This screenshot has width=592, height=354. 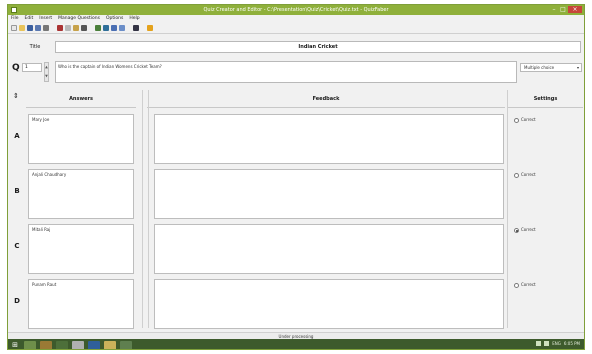 I want to click on add-question-icon, so click(x=98, y=28).